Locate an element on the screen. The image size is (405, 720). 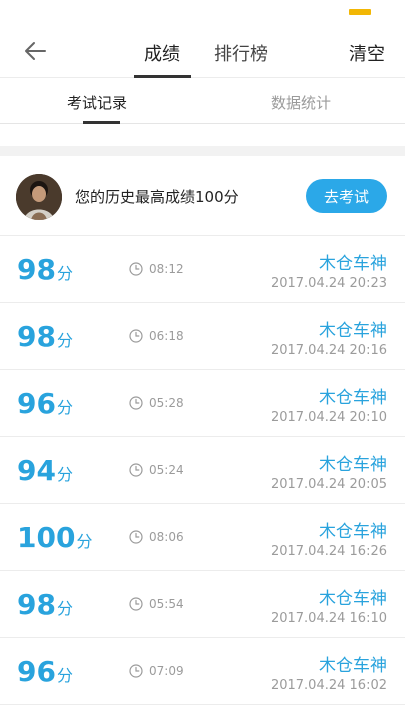
duration: 05:28 is located at coordinates (156, 403).